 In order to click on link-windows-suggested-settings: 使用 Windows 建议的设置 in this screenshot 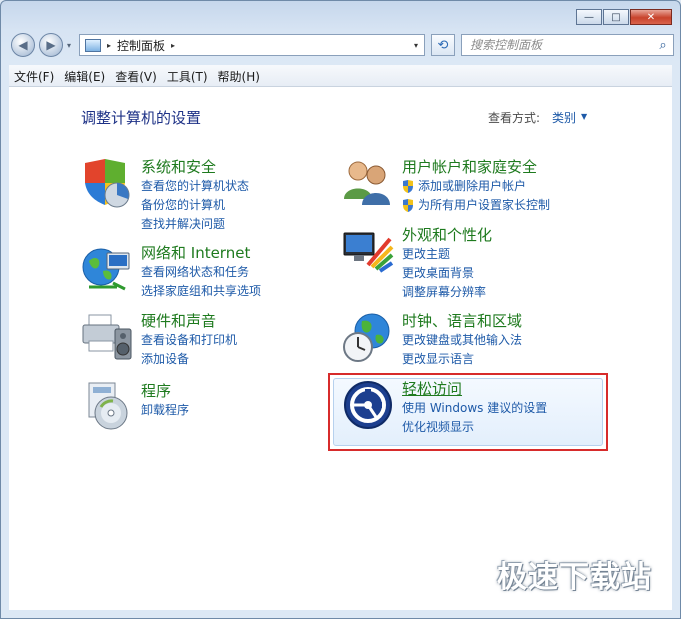, I will do `click(474, 408)`.